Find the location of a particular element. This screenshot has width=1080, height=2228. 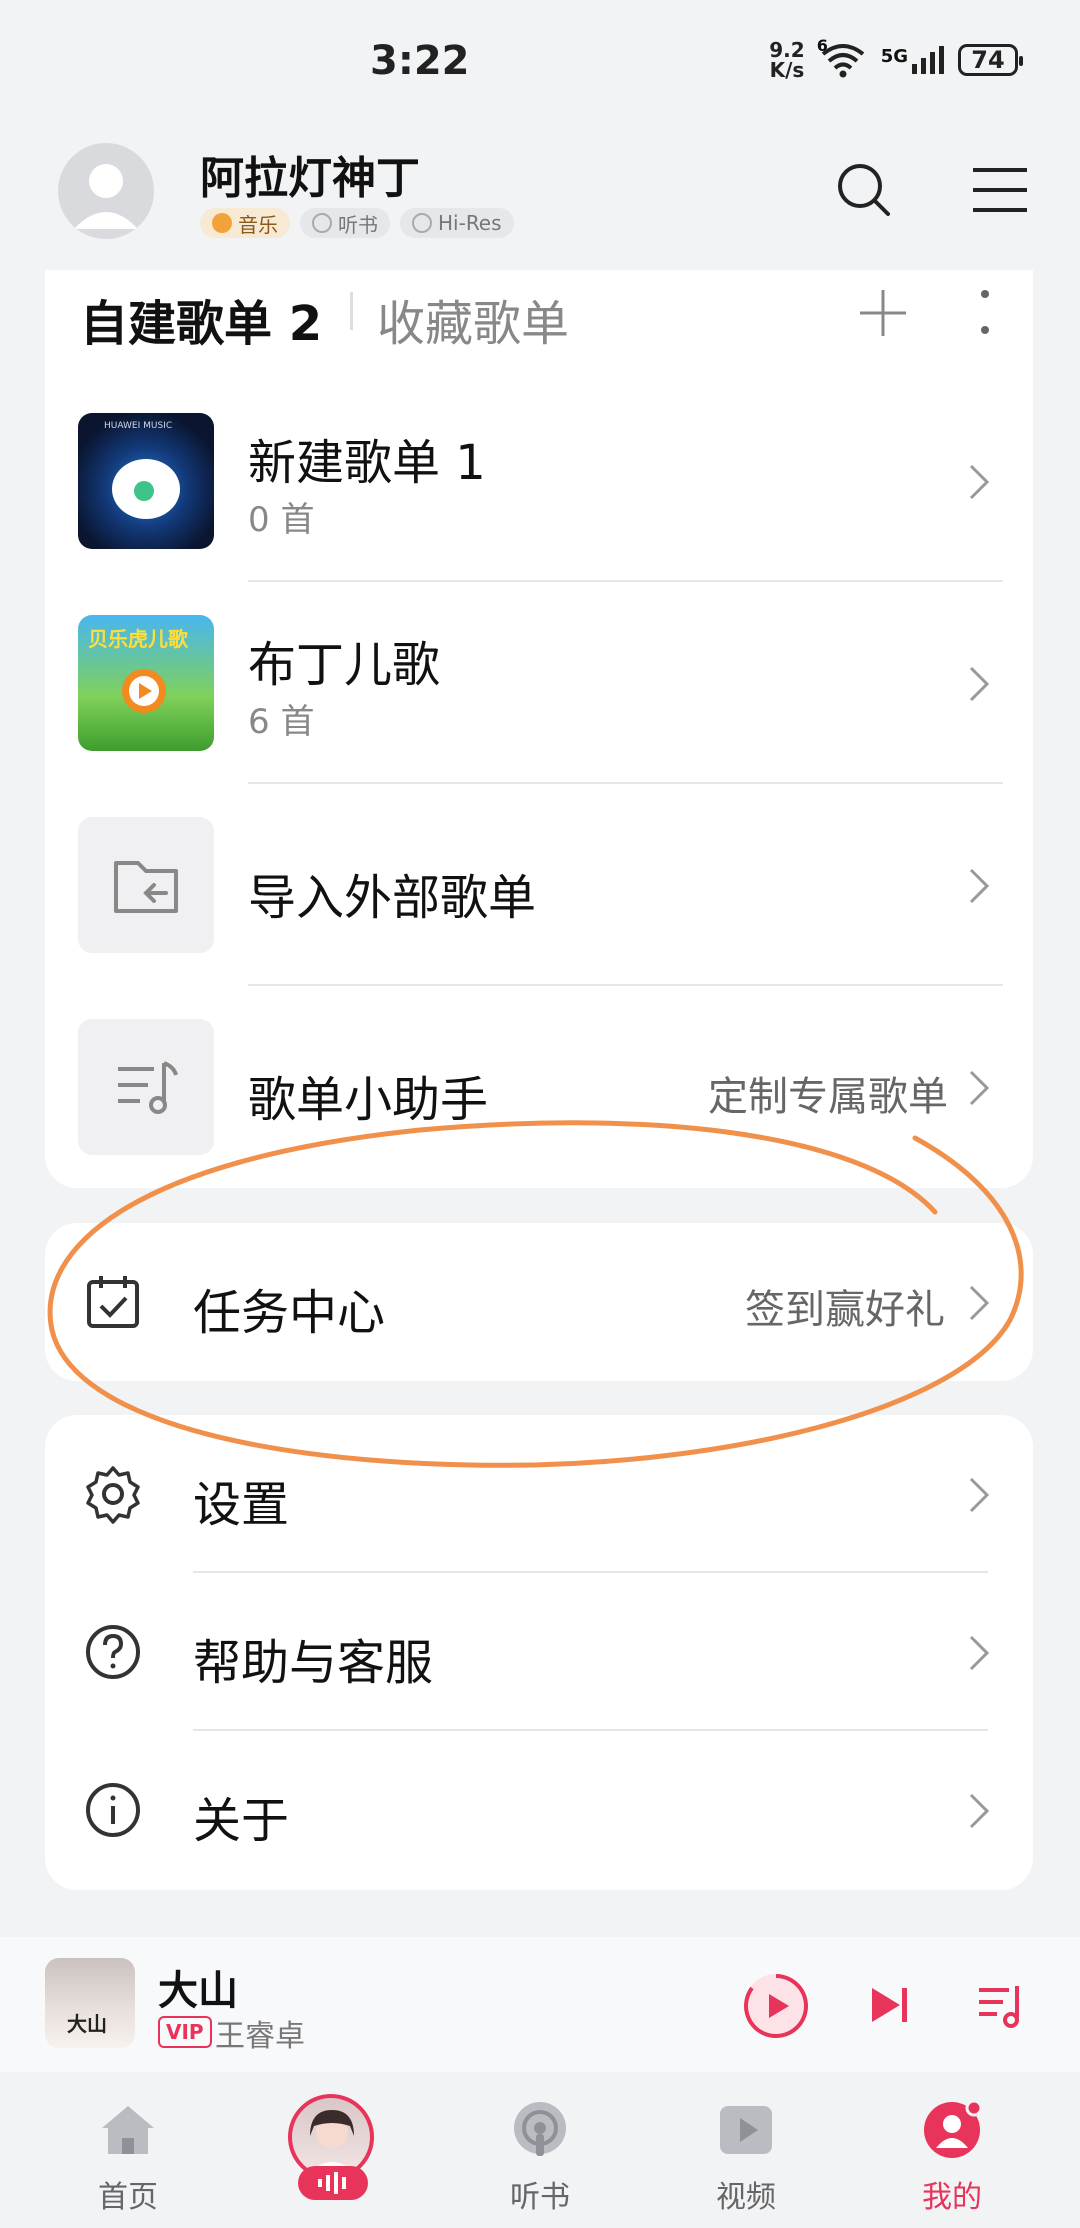

task-center-label: 任务中心 is located at coordinates (289, 1313).